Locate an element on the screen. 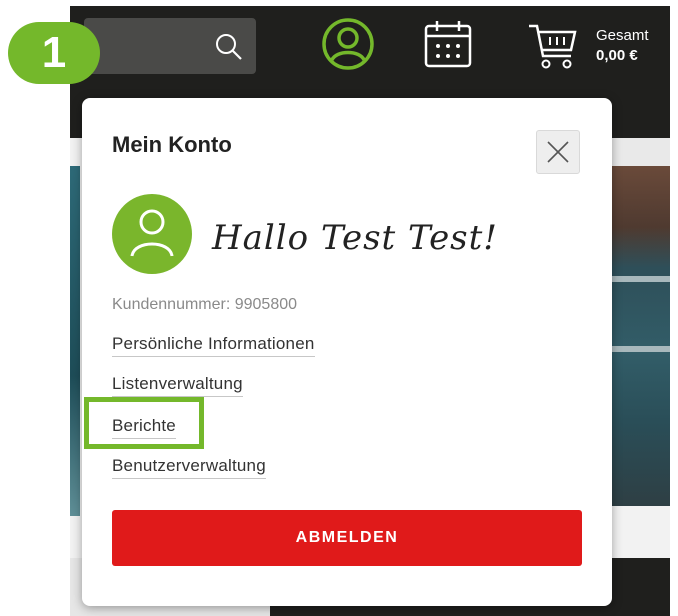 The width and height of the screenshot is (678, 616). step-number-badge: 1 is located at coordinates (54, 53).